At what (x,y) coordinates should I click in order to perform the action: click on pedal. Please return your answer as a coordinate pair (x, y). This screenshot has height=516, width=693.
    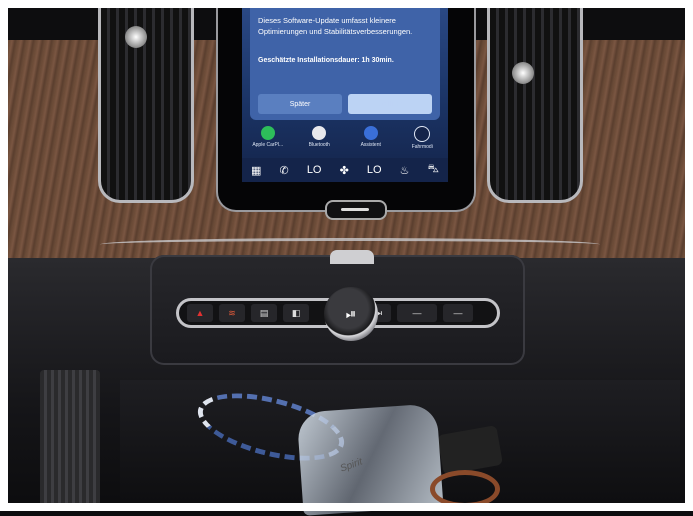
    Looking at the image, I should click on (70, 440).